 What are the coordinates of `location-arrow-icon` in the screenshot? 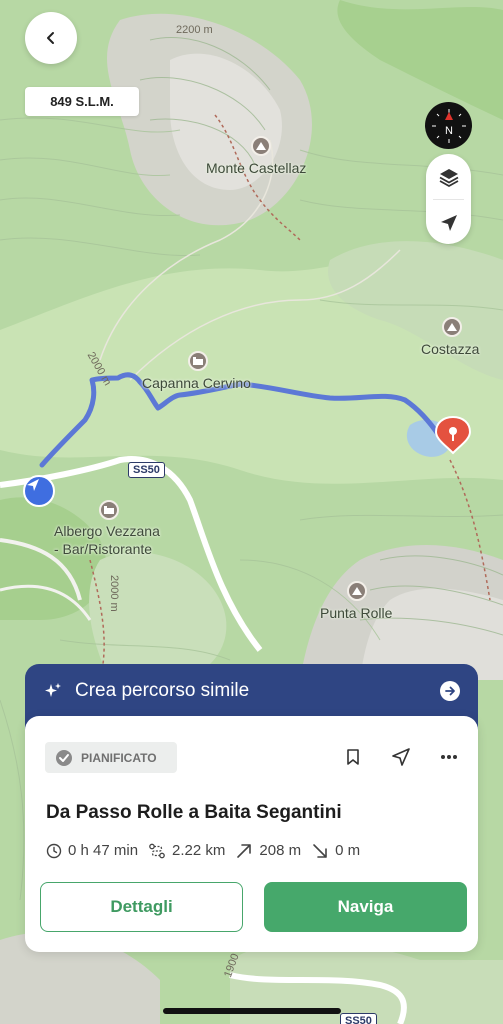 It's located at (448, 222).